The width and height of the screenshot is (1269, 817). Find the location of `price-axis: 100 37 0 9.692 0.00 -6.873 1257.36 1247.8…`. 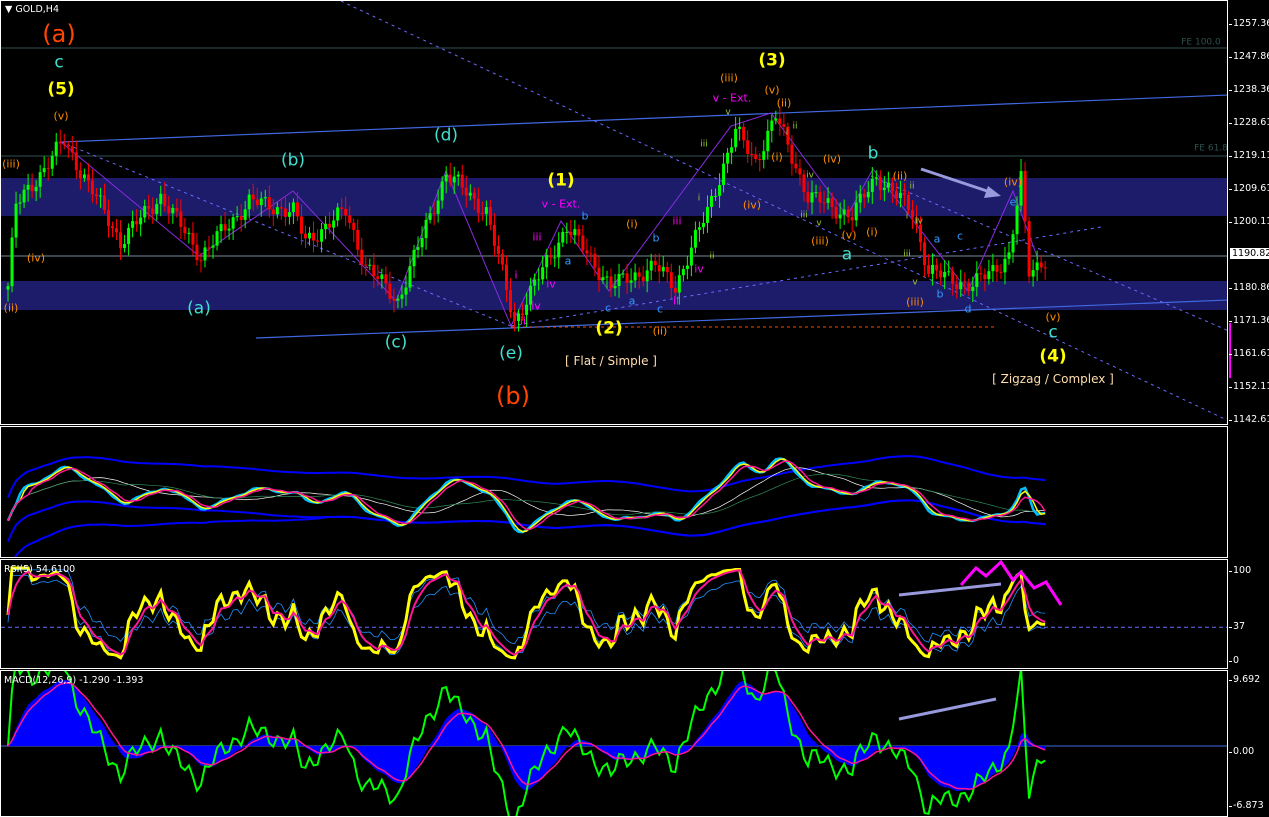

price-axis: 100 37 0 9.692 0.00 -6.873 1257.36 1247.8… is located at coordinates (1248, 408).